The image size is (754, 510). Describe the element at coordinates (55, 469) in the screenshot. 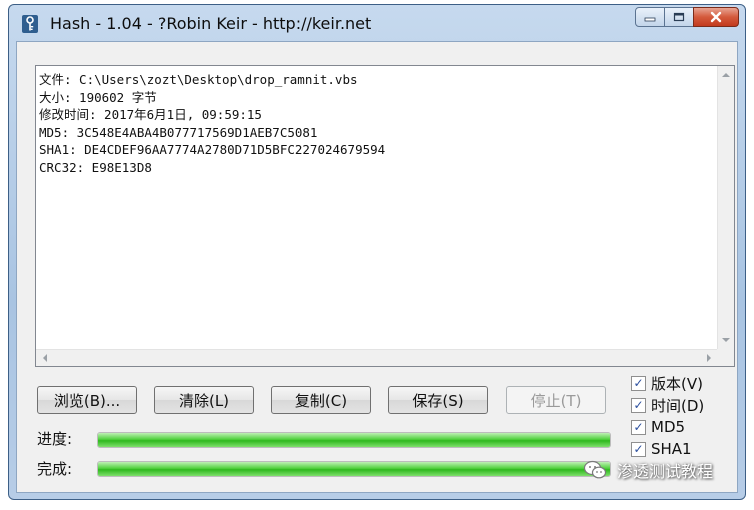

I see `complete-label: 完成:` at that location.